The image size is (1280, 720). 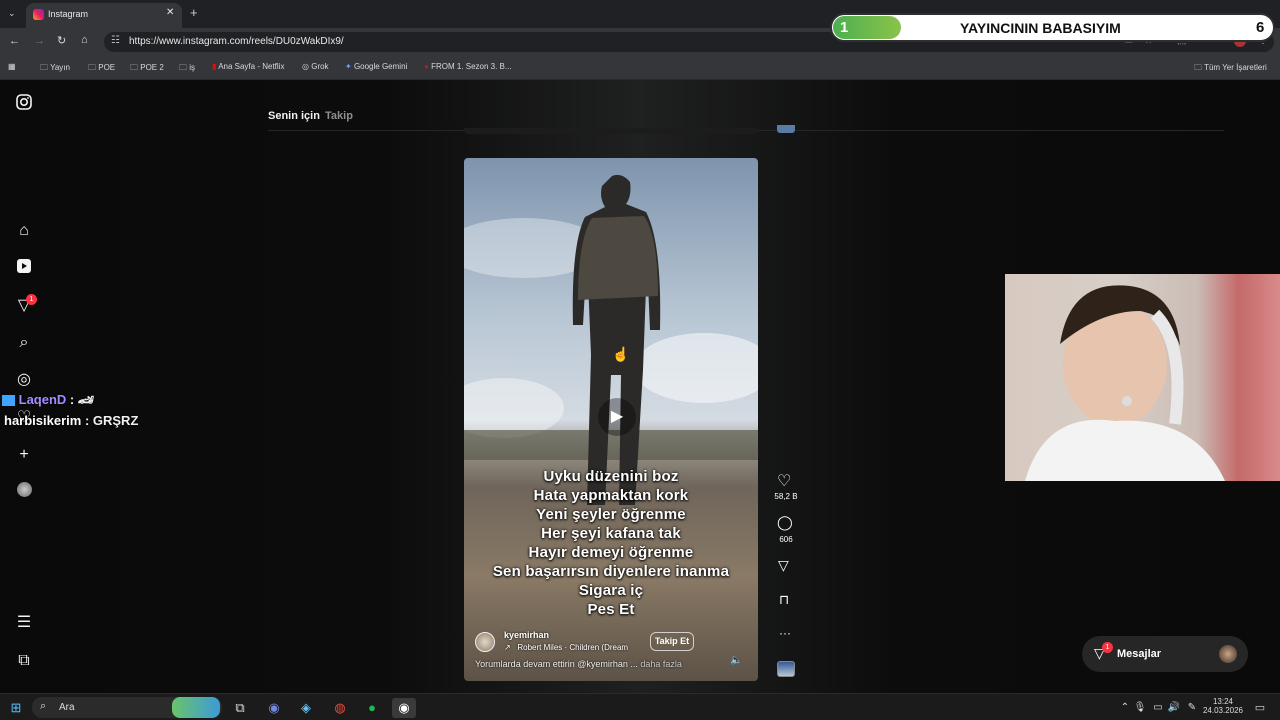 I want to click on tab-close-icon: ✕, so click(x=170, y=12).